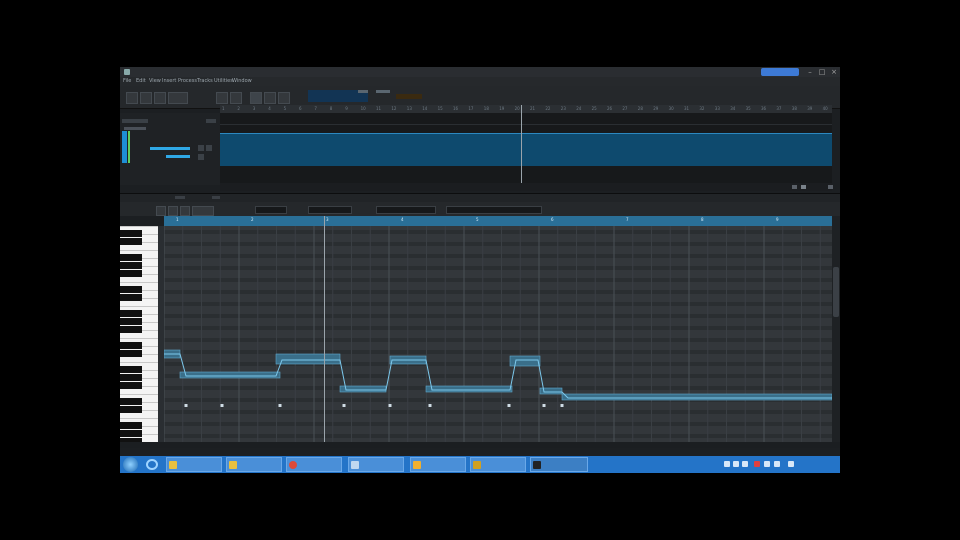  What do you see at coordinates (170, 148) in the screenshot?
I see `track-volume-fader` at bounding box center [170, 148].